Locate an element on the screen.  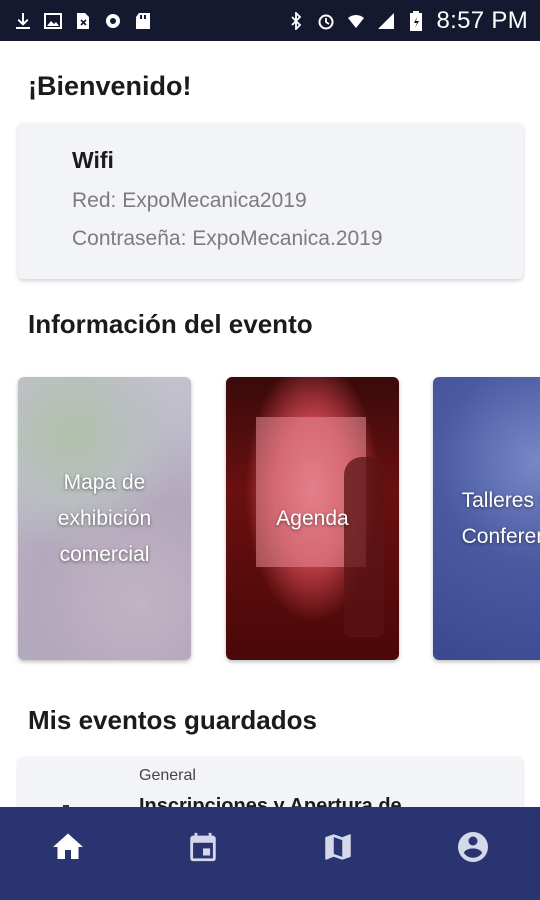
agenda-card: Agenda is located at coordinates (312, 518).